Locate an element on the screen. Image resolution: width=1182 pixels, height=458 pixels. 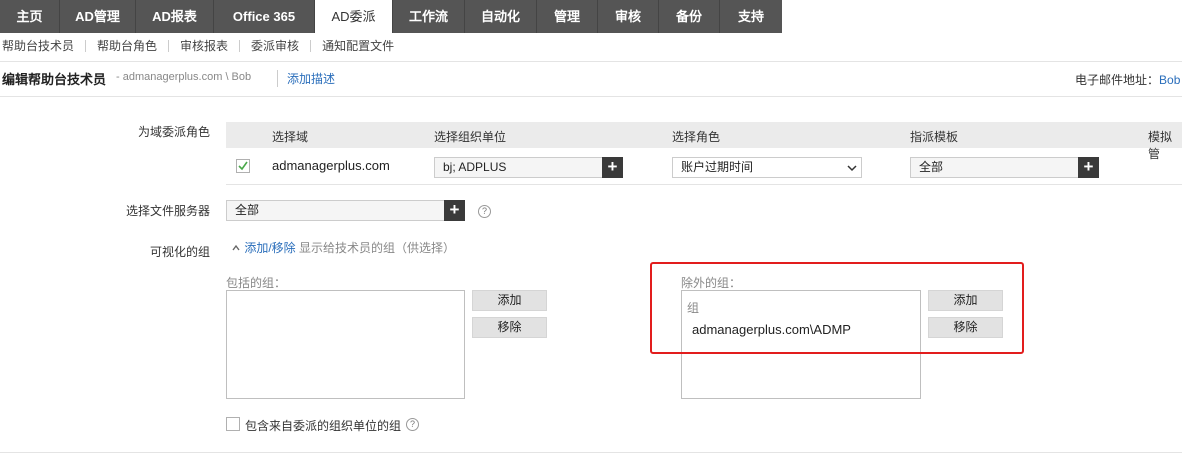
role-value: 账户过期时间 is located at coordinates (717, 167).